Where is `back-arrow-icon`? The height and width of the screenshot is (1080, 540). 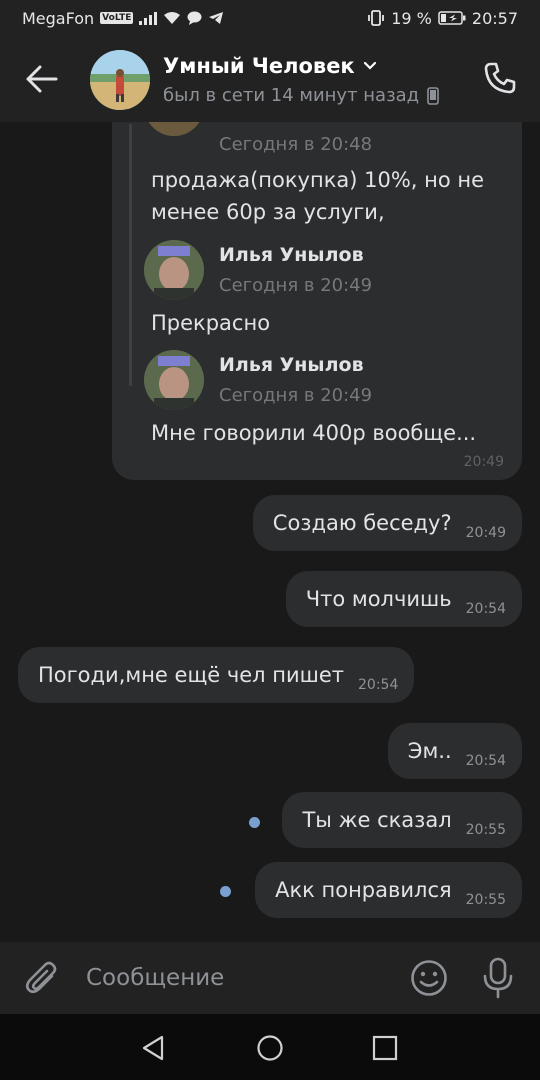
back-arrow-icon is located at coordinates (42, 79).